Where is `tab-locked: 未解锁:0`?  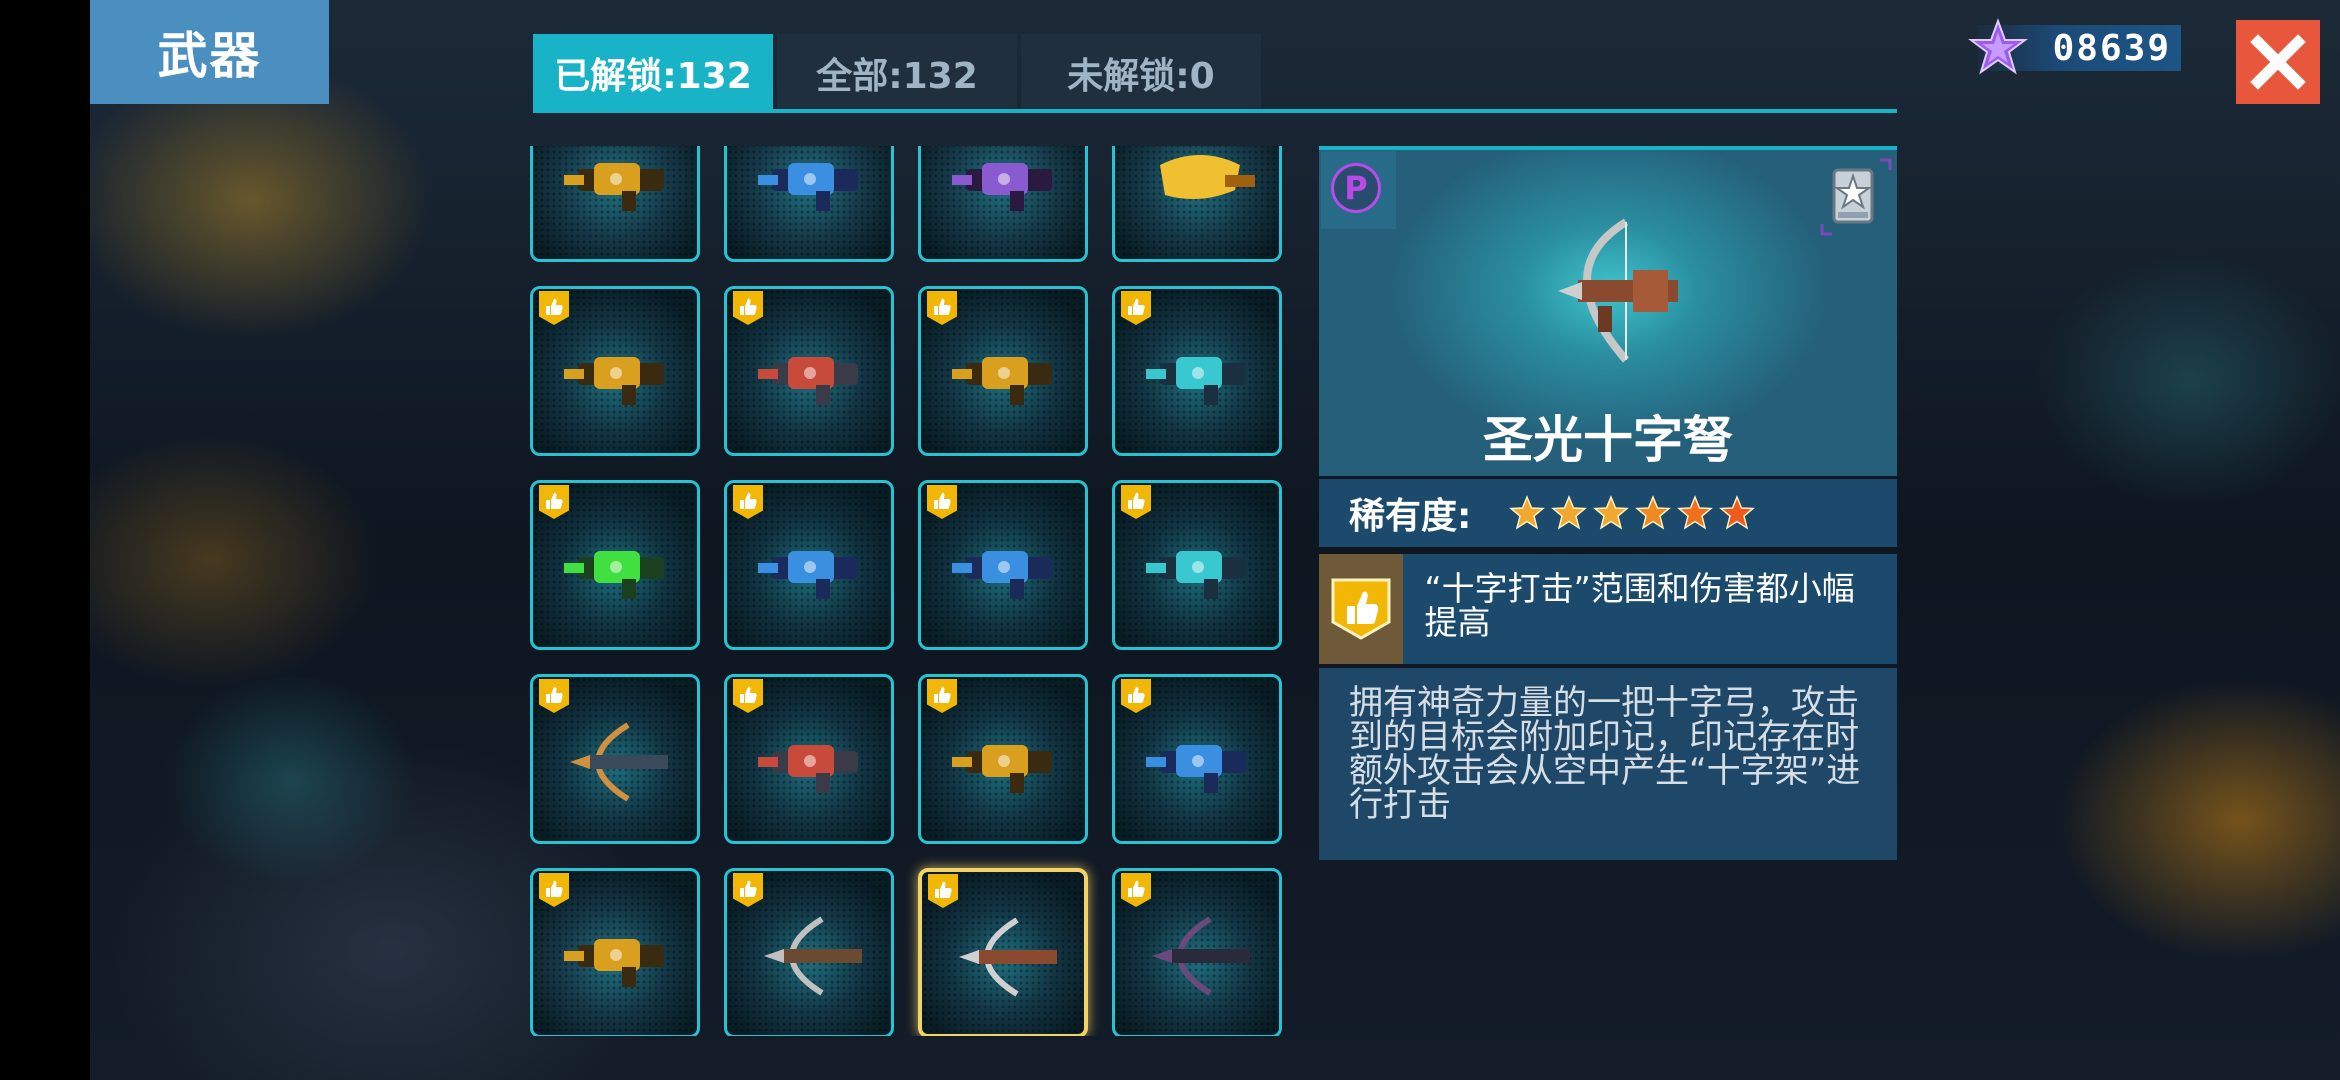
tab-locked: 未解锁:0 is located at coordinates (1141, 73).